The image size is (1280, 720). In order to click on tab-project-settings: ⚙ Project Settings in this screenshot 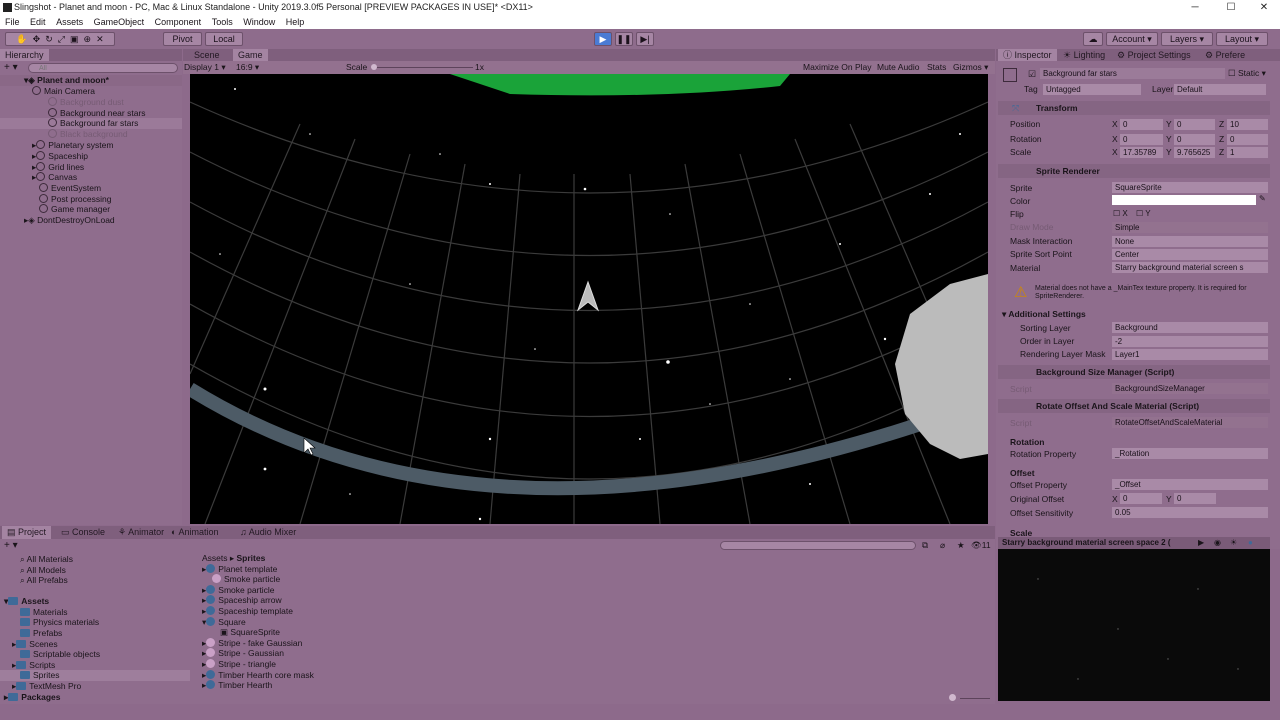, I will do `click(1154, 55)`.